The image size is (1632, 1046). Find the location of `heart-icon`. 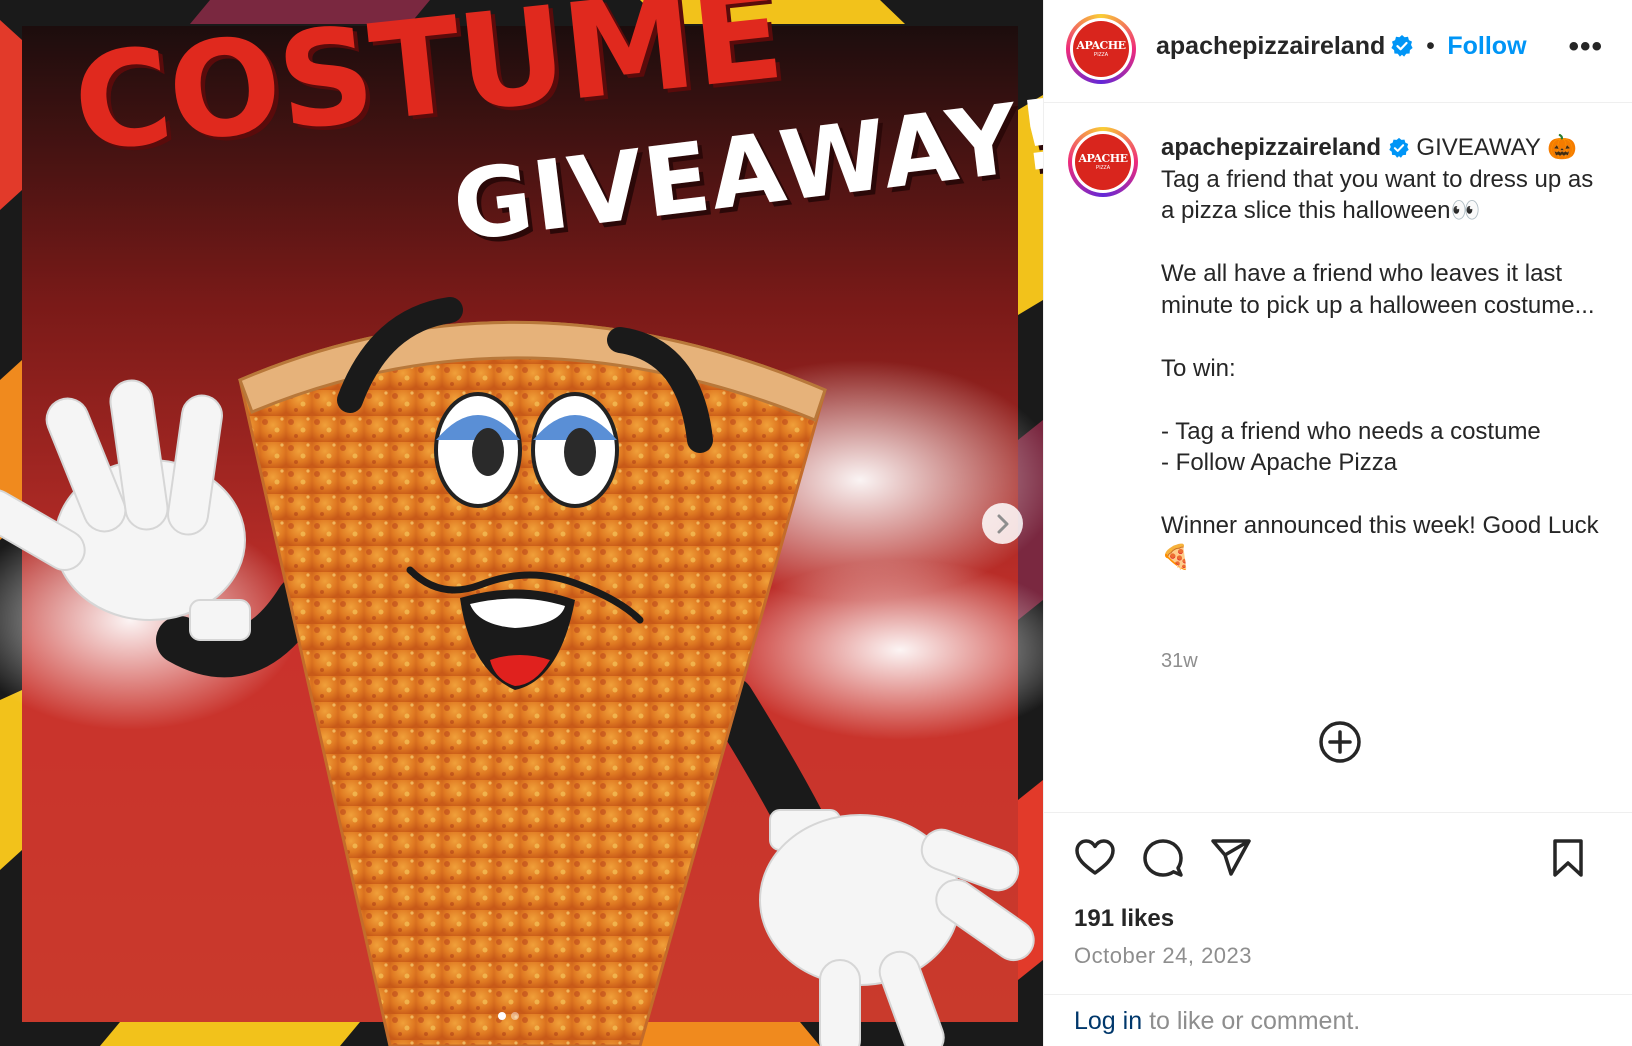

heart-icon is located at coordinates (1095, 858).